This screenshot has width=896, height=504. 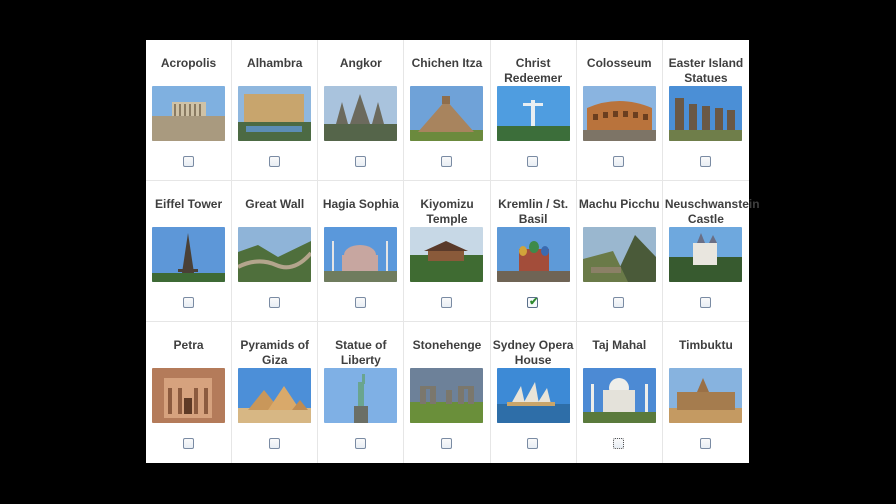 I want to click on neuschwanstein-checkbox, so click(x=705, y=302).